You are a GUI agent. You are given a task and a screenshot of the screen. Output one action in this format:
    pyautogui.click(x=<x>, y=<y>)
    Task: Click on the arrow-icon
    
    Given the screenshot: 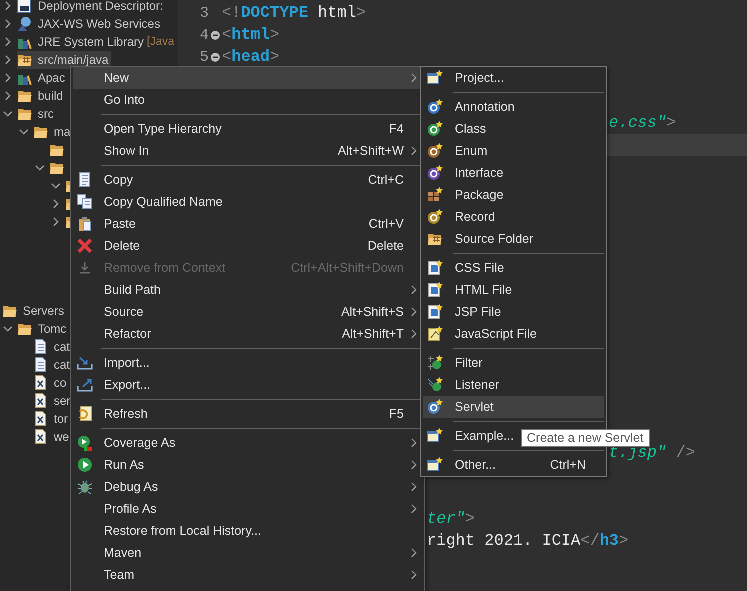 What is the action you would take?
    pyautogui.click(x=85, y=268)
    